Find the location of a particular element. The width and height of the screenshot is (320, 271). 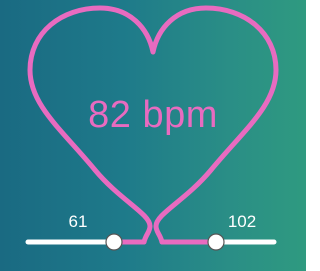

max-range-label: 102 is located at coordinates (242, 221).